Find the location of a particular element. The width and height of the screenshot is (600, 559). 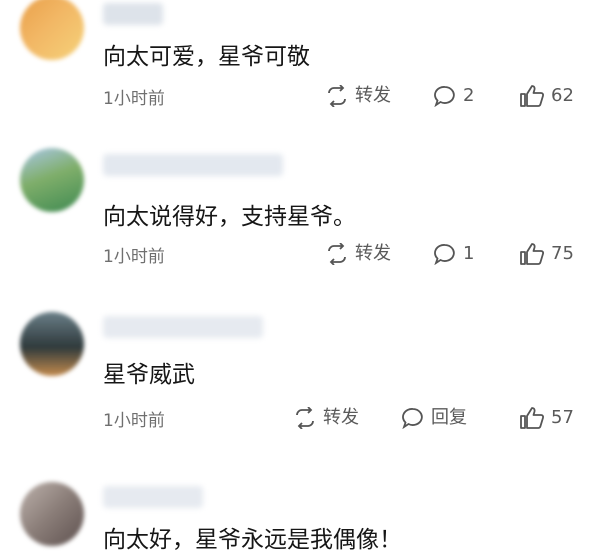

like-button: 62 is located at coordinates (546, 96).